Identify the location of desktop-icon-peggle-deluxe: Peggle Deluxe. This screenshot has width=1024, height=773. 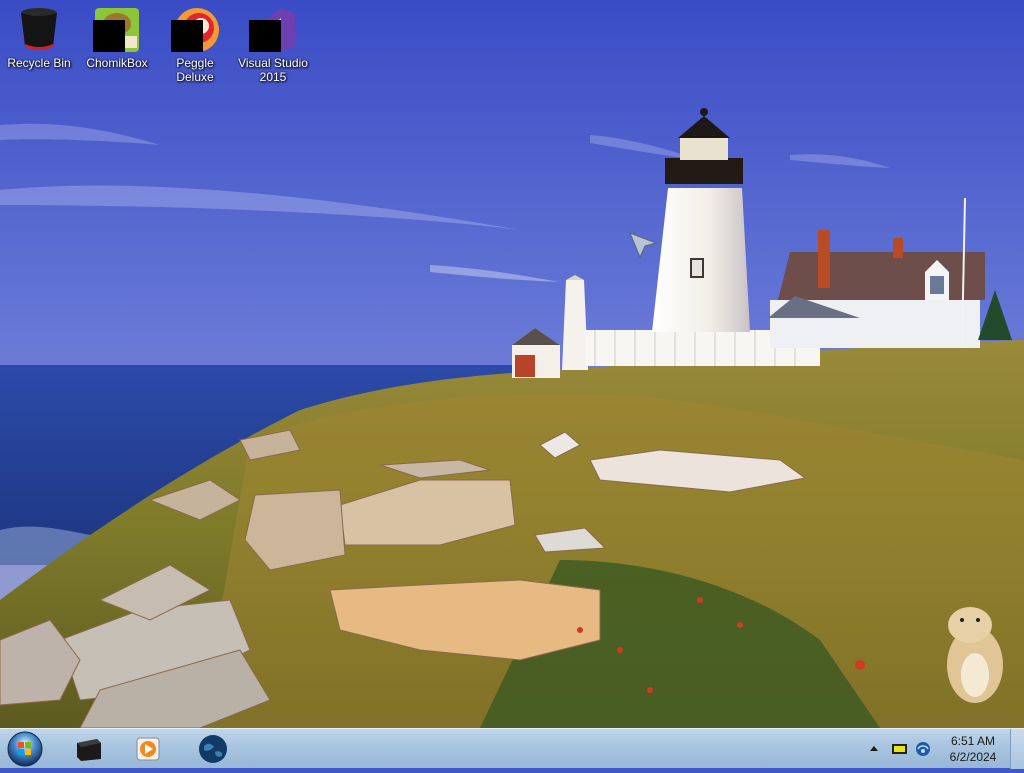
(195, 44).